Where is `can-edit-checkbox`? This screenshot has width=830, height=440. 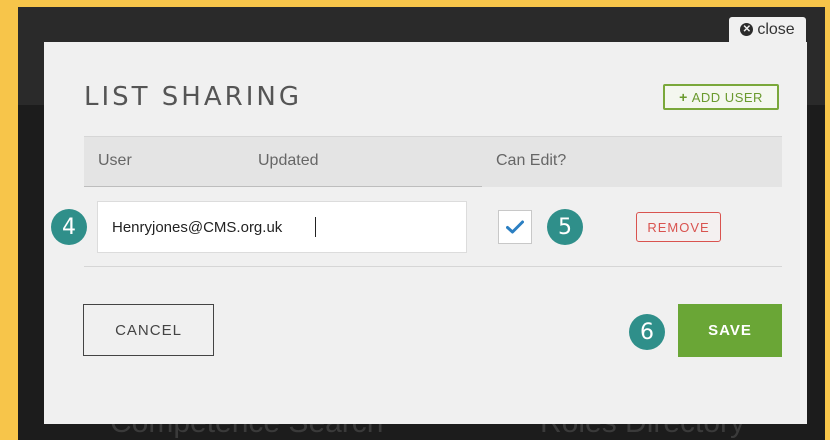 can-edit-checkbox is located at coordinates (515, 227).